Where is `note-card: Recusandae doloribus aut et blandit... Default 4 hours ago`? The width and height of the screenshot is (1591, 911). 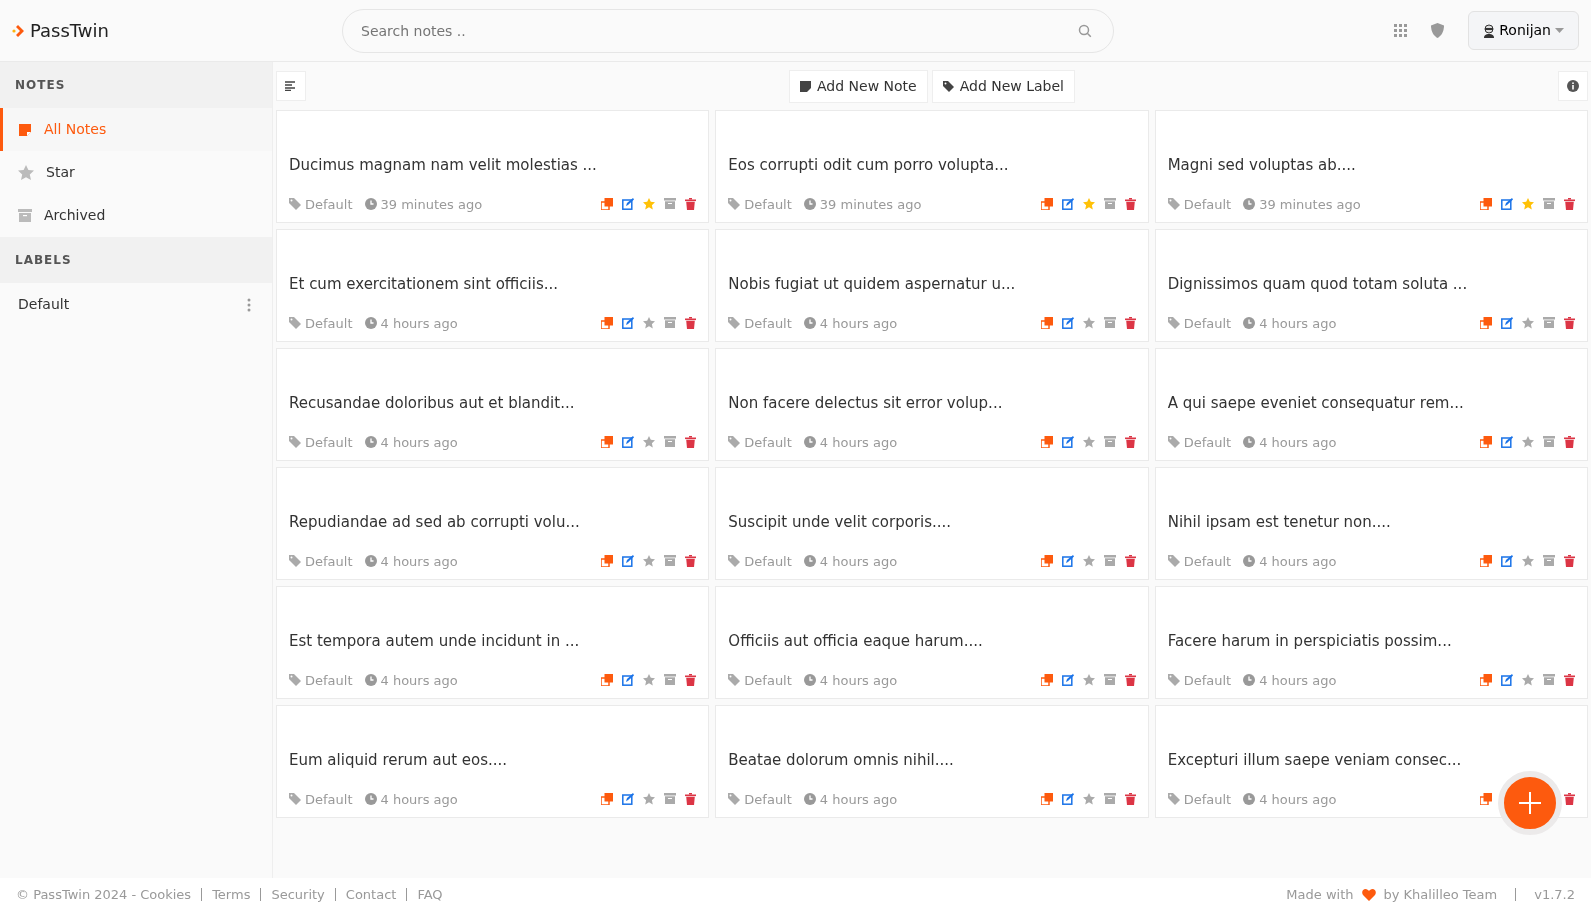
note-card: Recusandae doloribus aut et blandit... Default 4 hours ago is located at coordinates (493, 404).